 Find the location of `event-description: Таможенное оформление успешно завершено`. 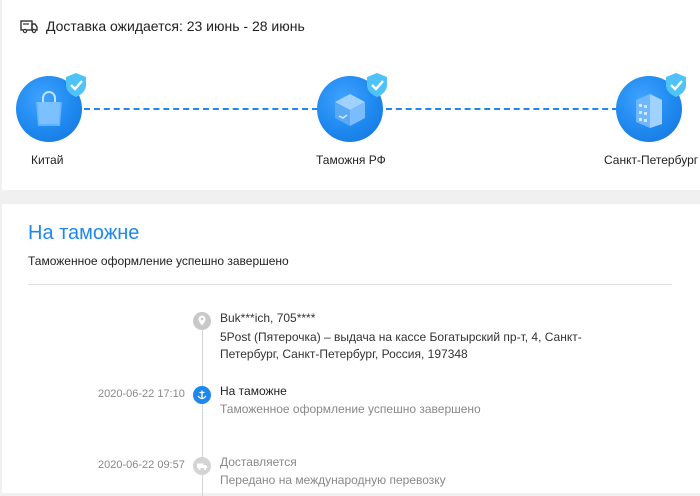

event-description: Таможенное оформление успешно завершено is located at coordinates (350, 409).